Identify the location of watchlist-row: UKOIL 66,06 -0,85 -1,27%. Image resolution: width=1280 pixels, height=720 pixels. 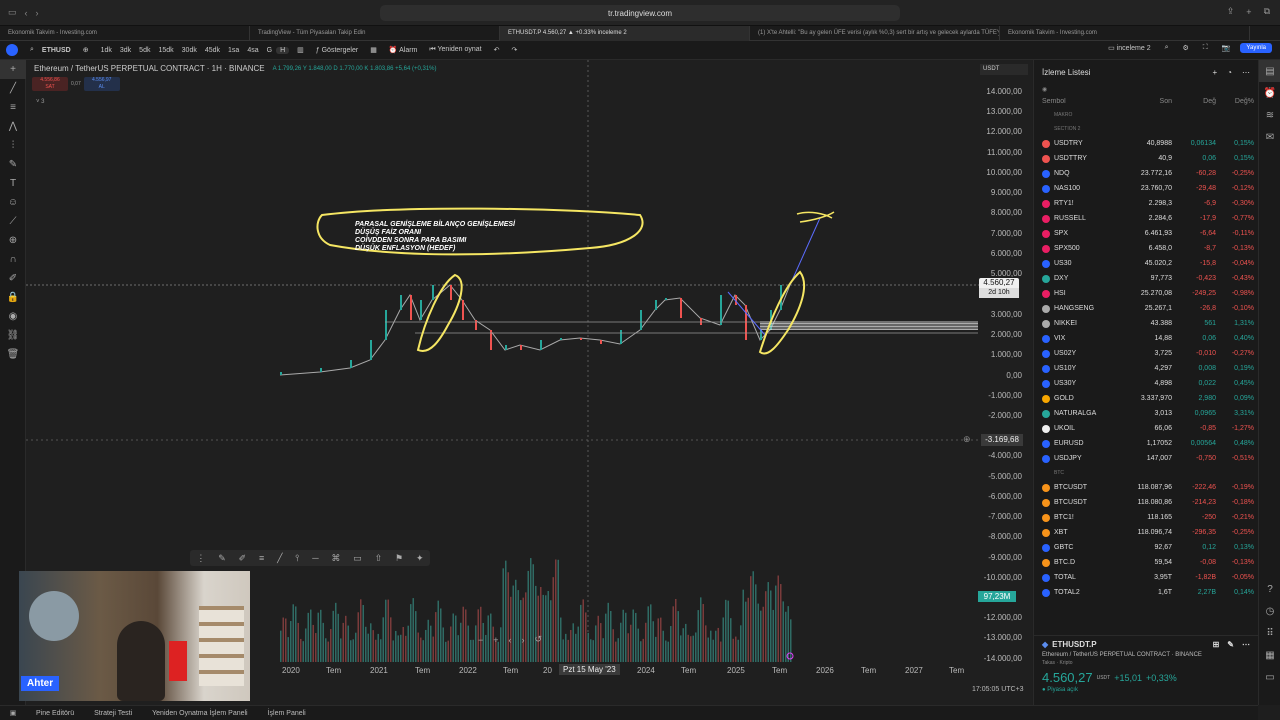
(1146, 428).